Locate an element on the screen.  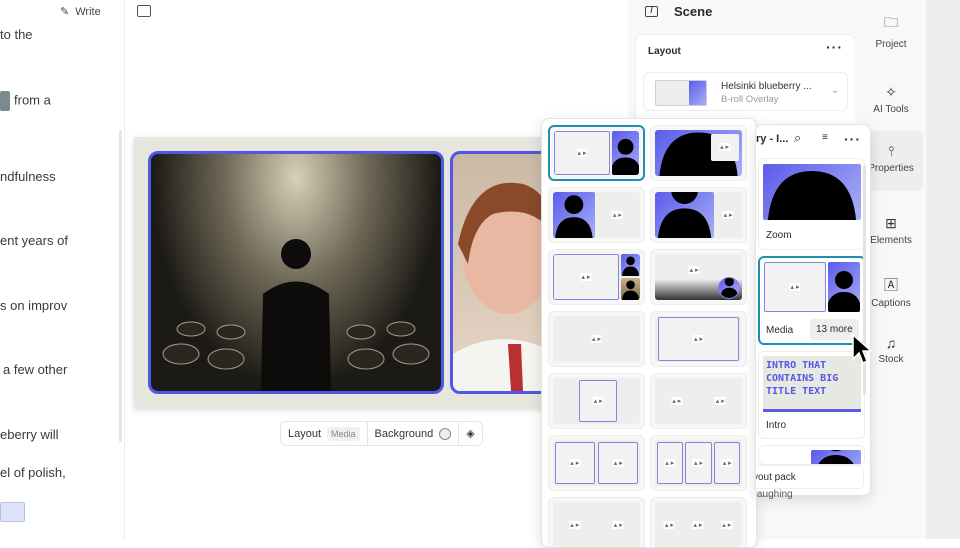
broll-clip is located at coordinates (296, 272).